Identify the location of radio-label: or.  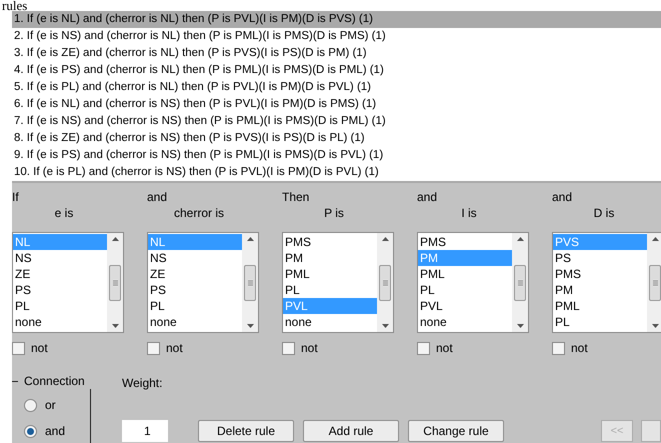
(50, 405).